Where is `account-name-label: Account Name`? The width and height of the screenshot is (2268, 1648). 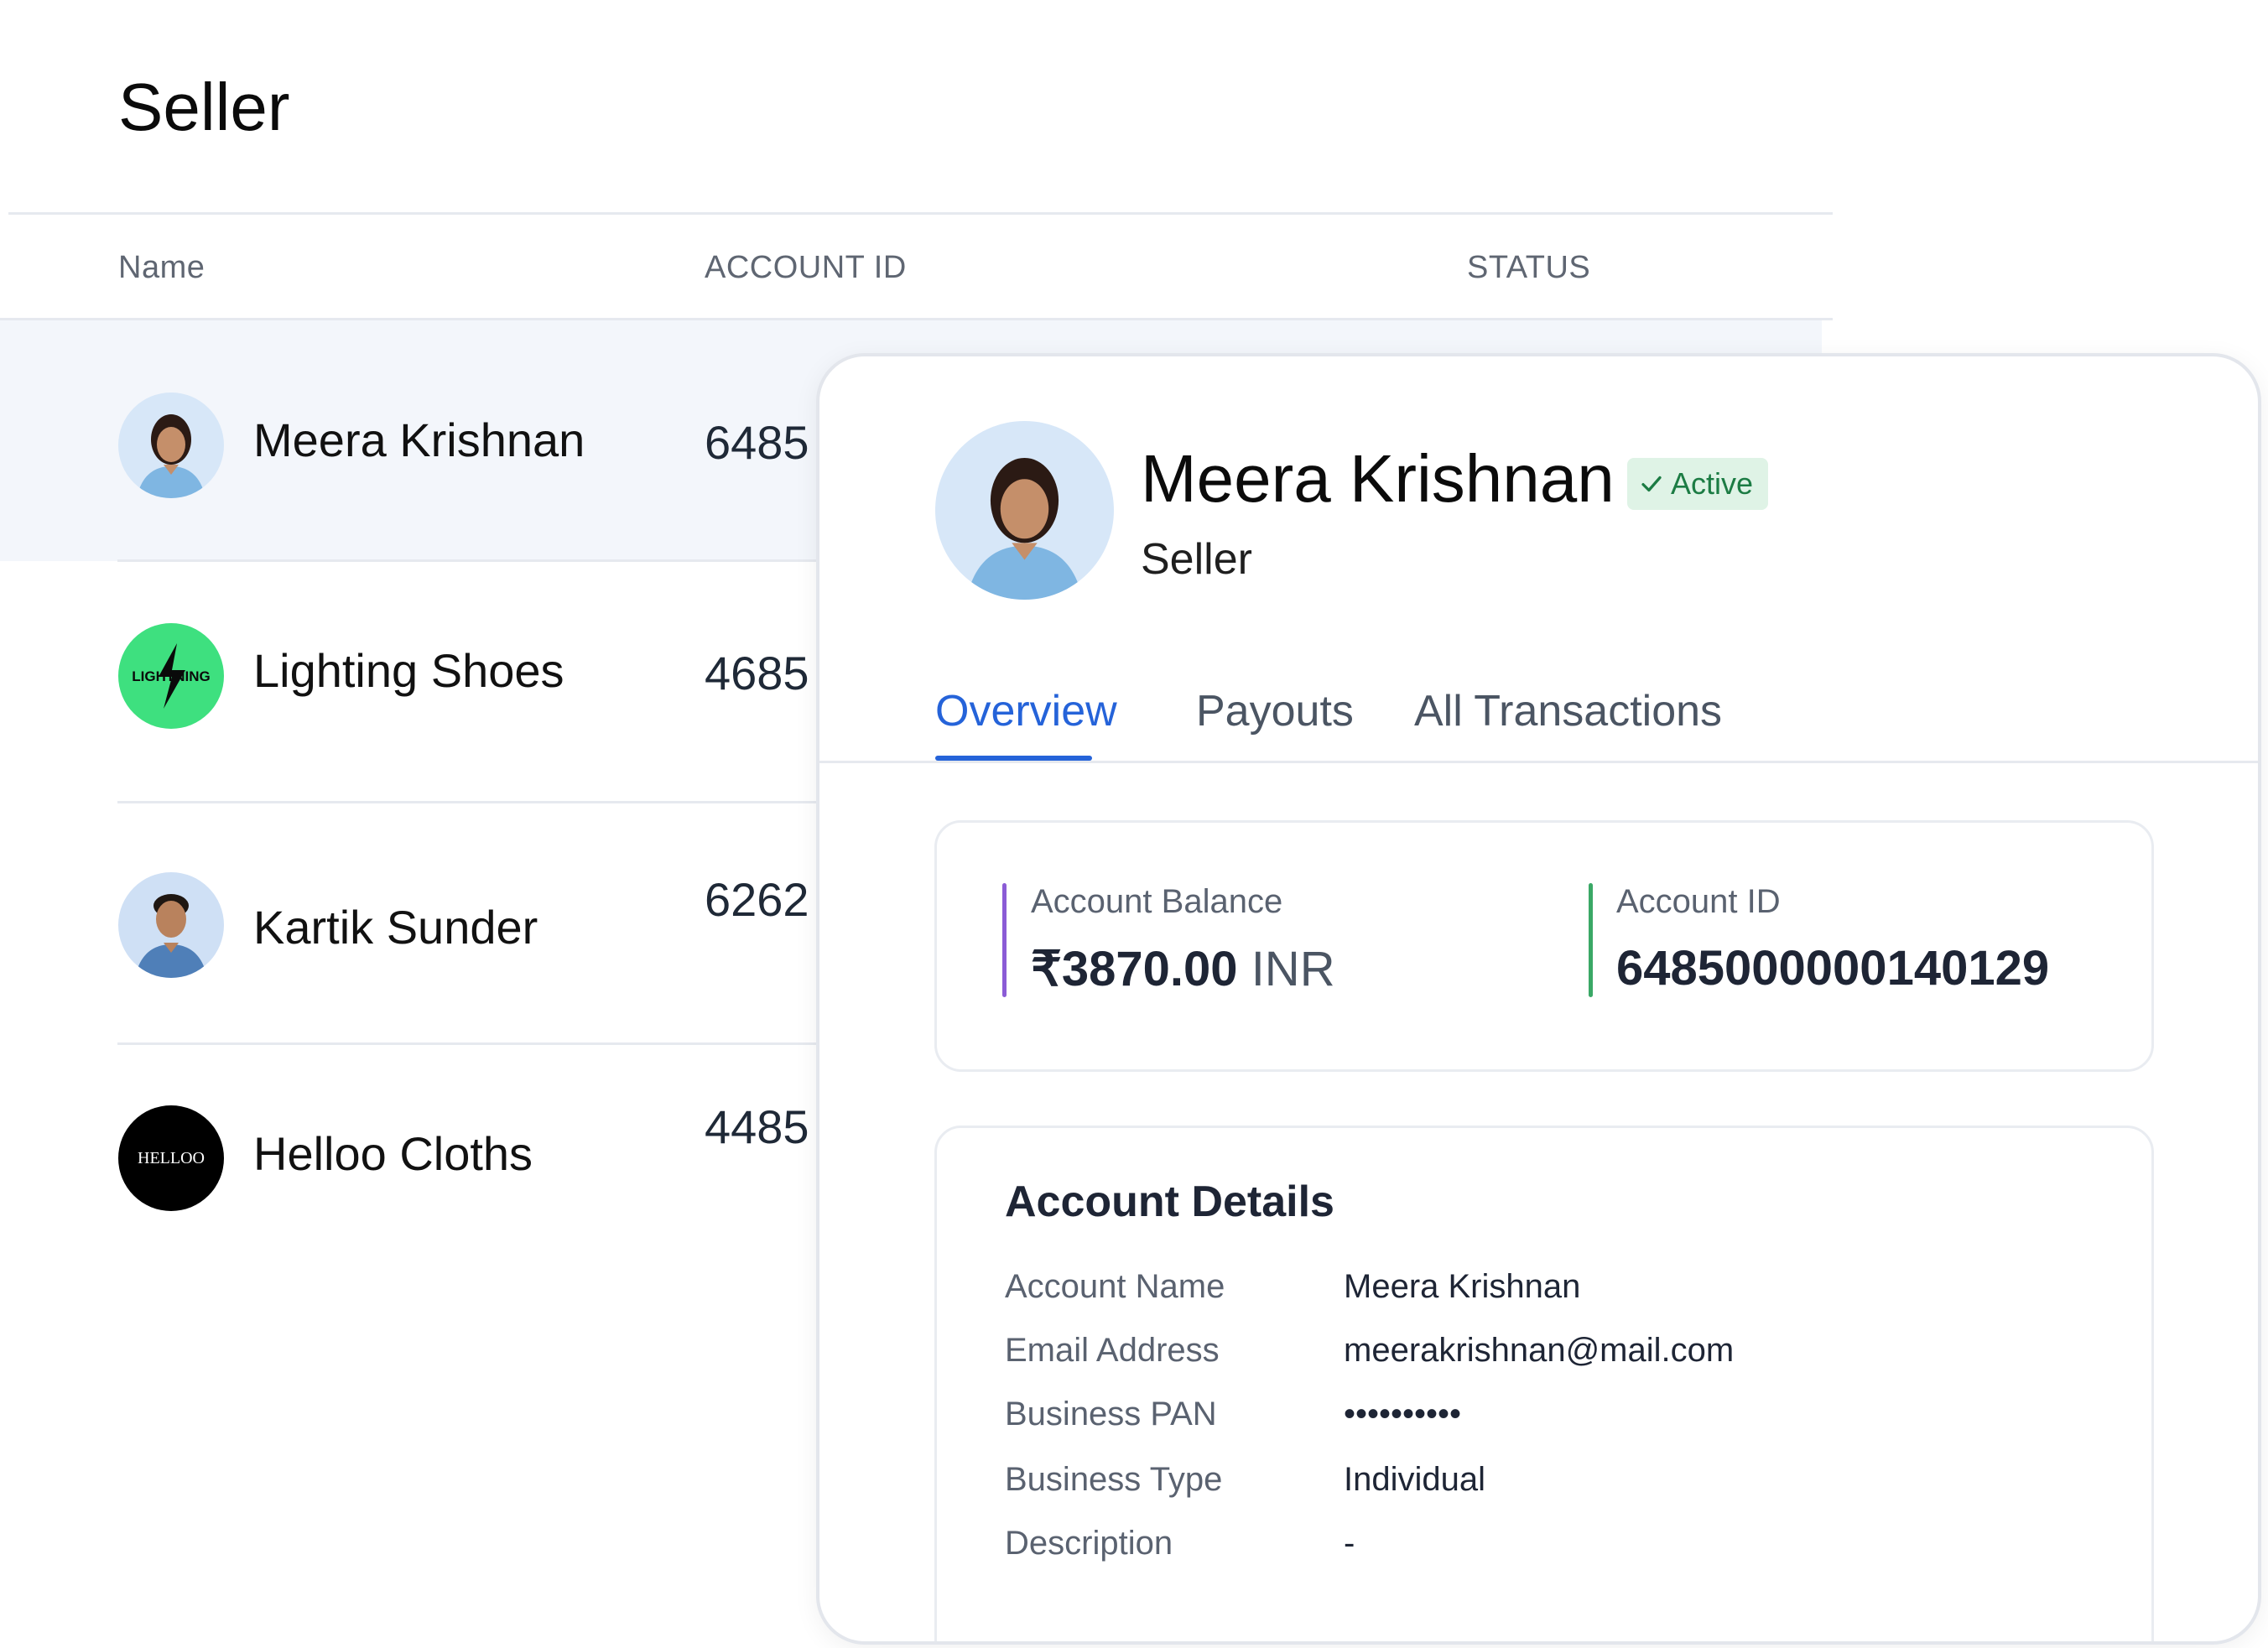
account-name-label: Account Name is located at coordinates (1115, 1286).